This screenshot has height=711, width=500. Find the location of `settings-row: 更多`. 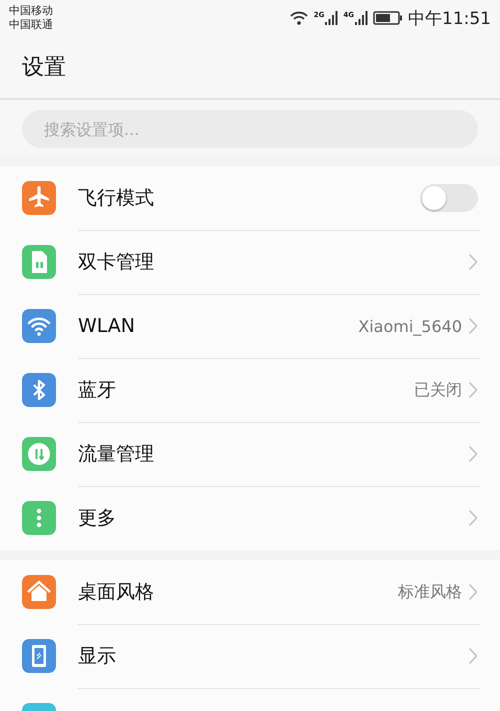

settings-row: 更多 is located at coordinates (250, 518).